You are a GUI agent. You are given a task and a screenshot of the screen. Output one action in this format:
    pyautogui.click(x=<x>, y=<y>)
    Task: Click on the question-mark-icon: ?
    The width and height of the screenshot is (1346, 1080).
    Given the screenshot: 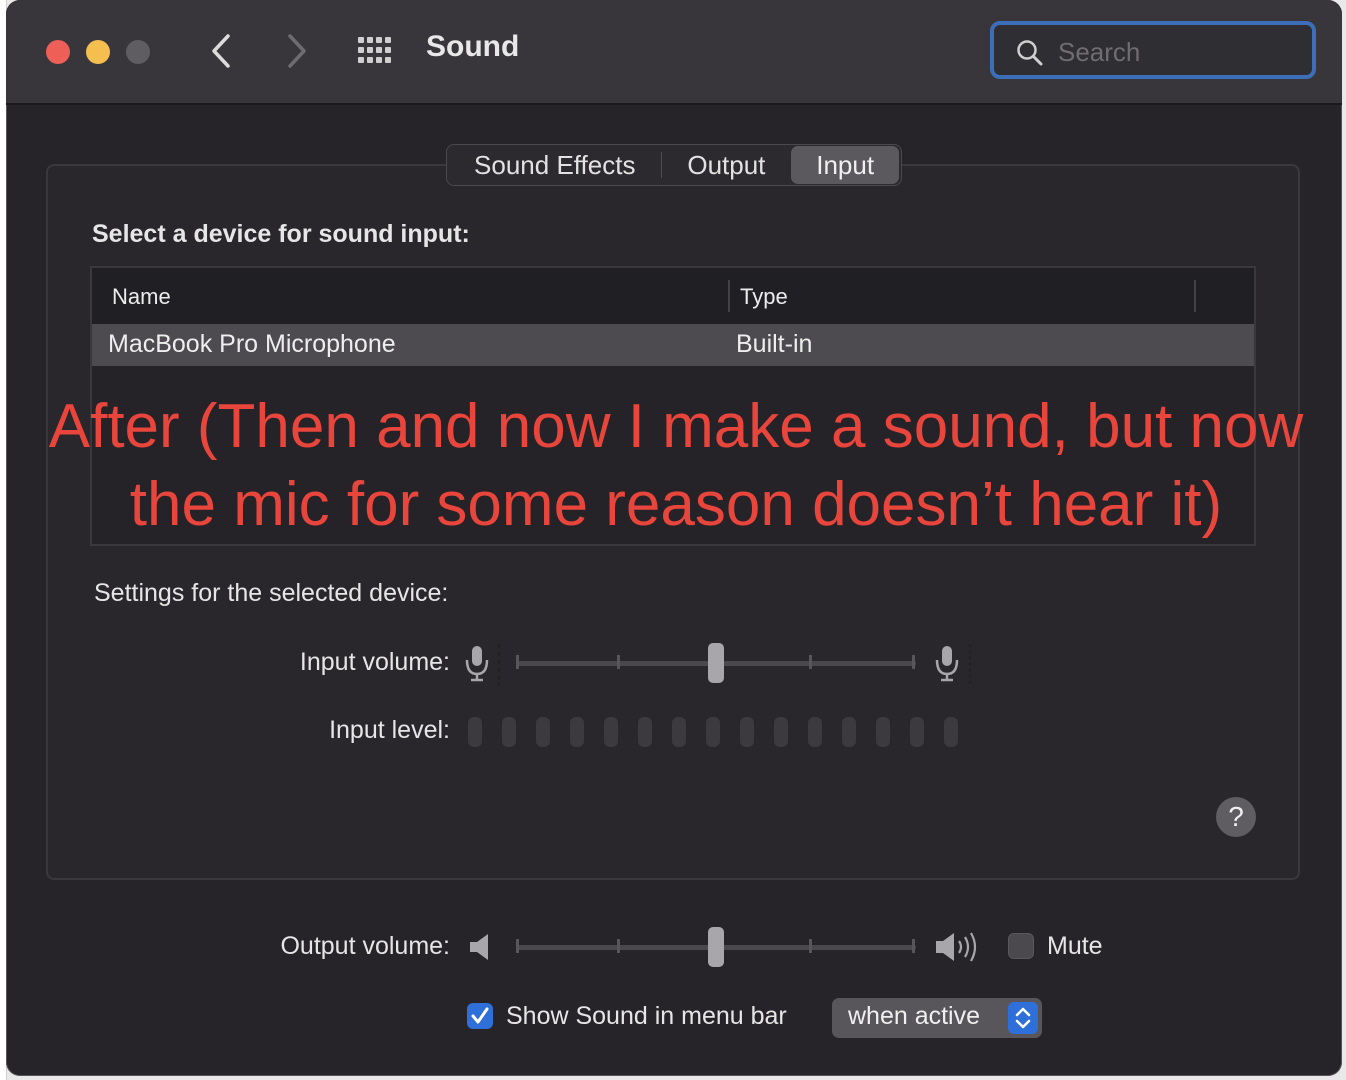 What is the action you would take?
    pyautogui.click(x=1236, y=816)
    